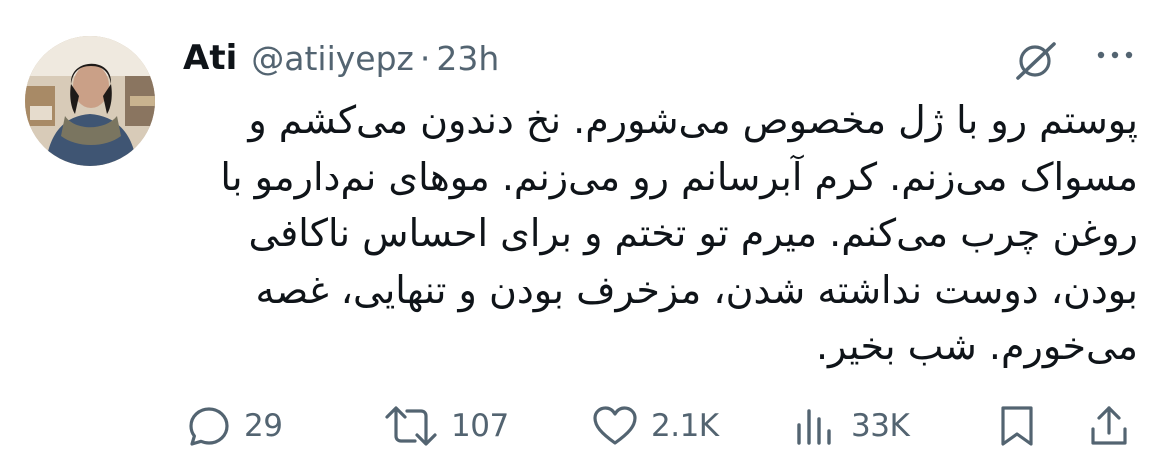 Image resolution: width=1166 pixels, height=462 pixels. Describe the element at coordinates (411, 426) in the screenshot. I see `retweet-icon` at that location.